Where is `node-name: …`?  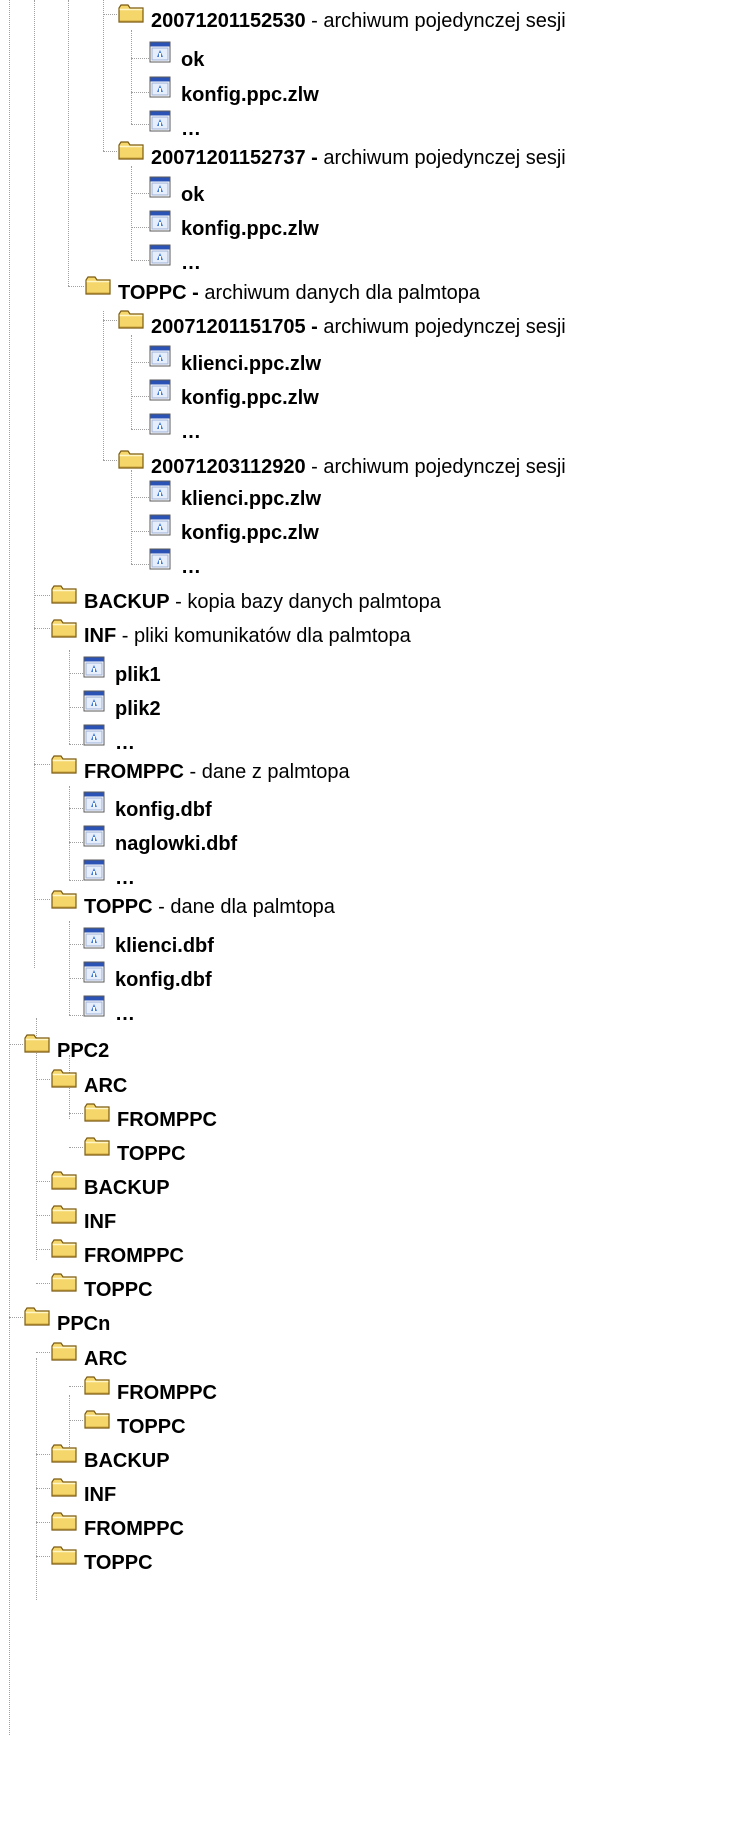
node-name: … is located at coordinates (191, 129).